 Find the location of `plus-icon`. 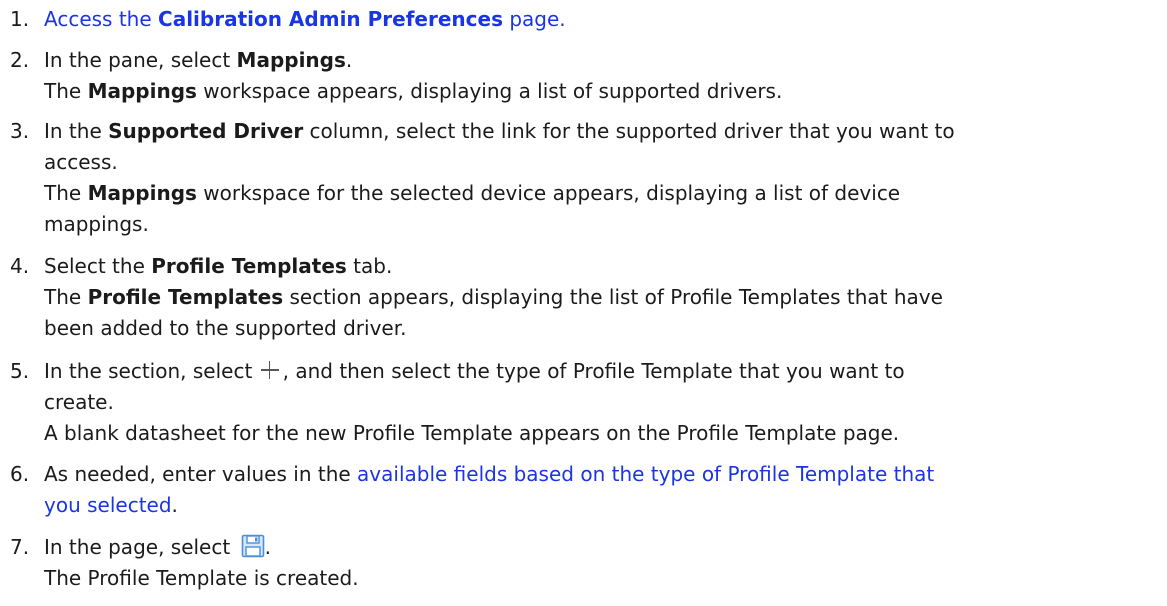

plus-icon is located at coordinates (269, 370).